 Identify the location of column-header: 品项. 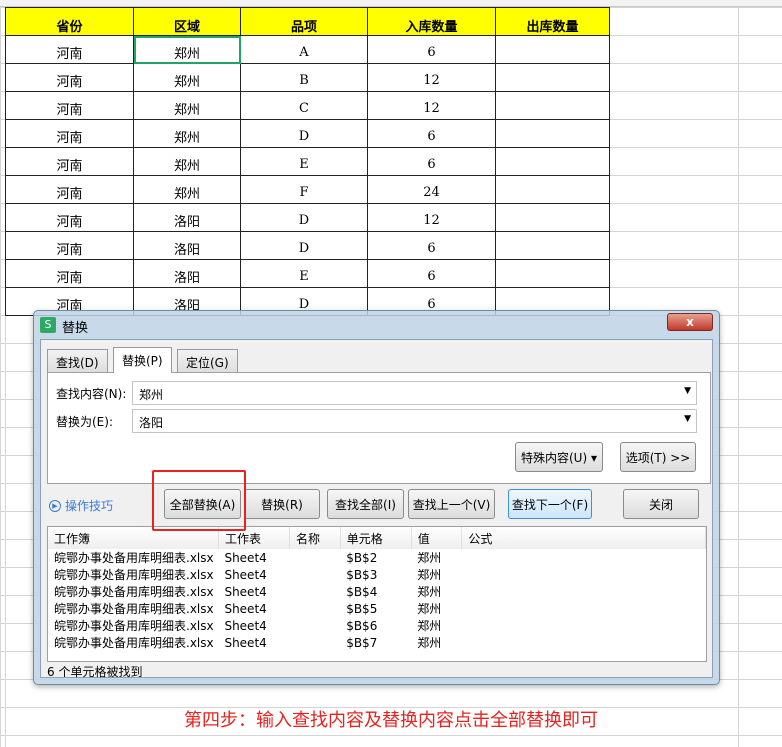
(304, 21).